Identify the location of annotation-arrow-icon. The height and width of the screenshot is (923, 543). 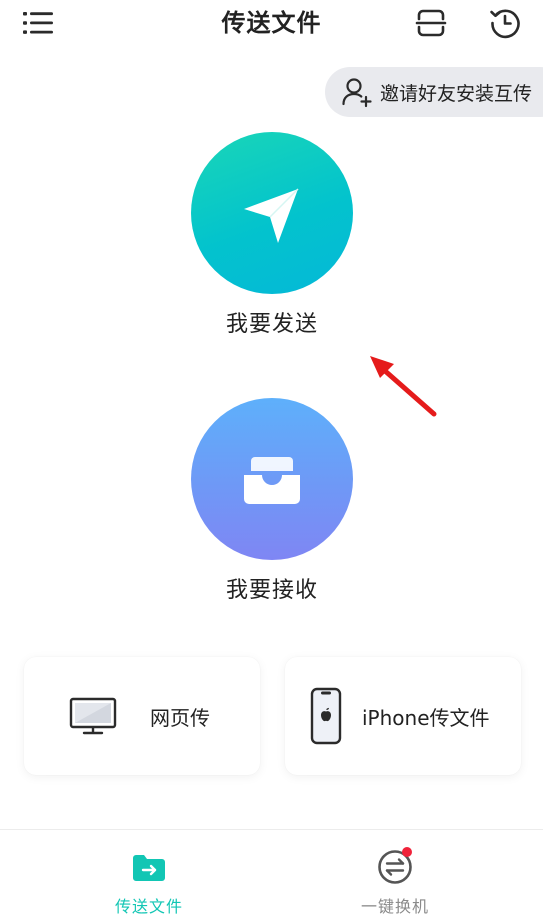
(403, 386).